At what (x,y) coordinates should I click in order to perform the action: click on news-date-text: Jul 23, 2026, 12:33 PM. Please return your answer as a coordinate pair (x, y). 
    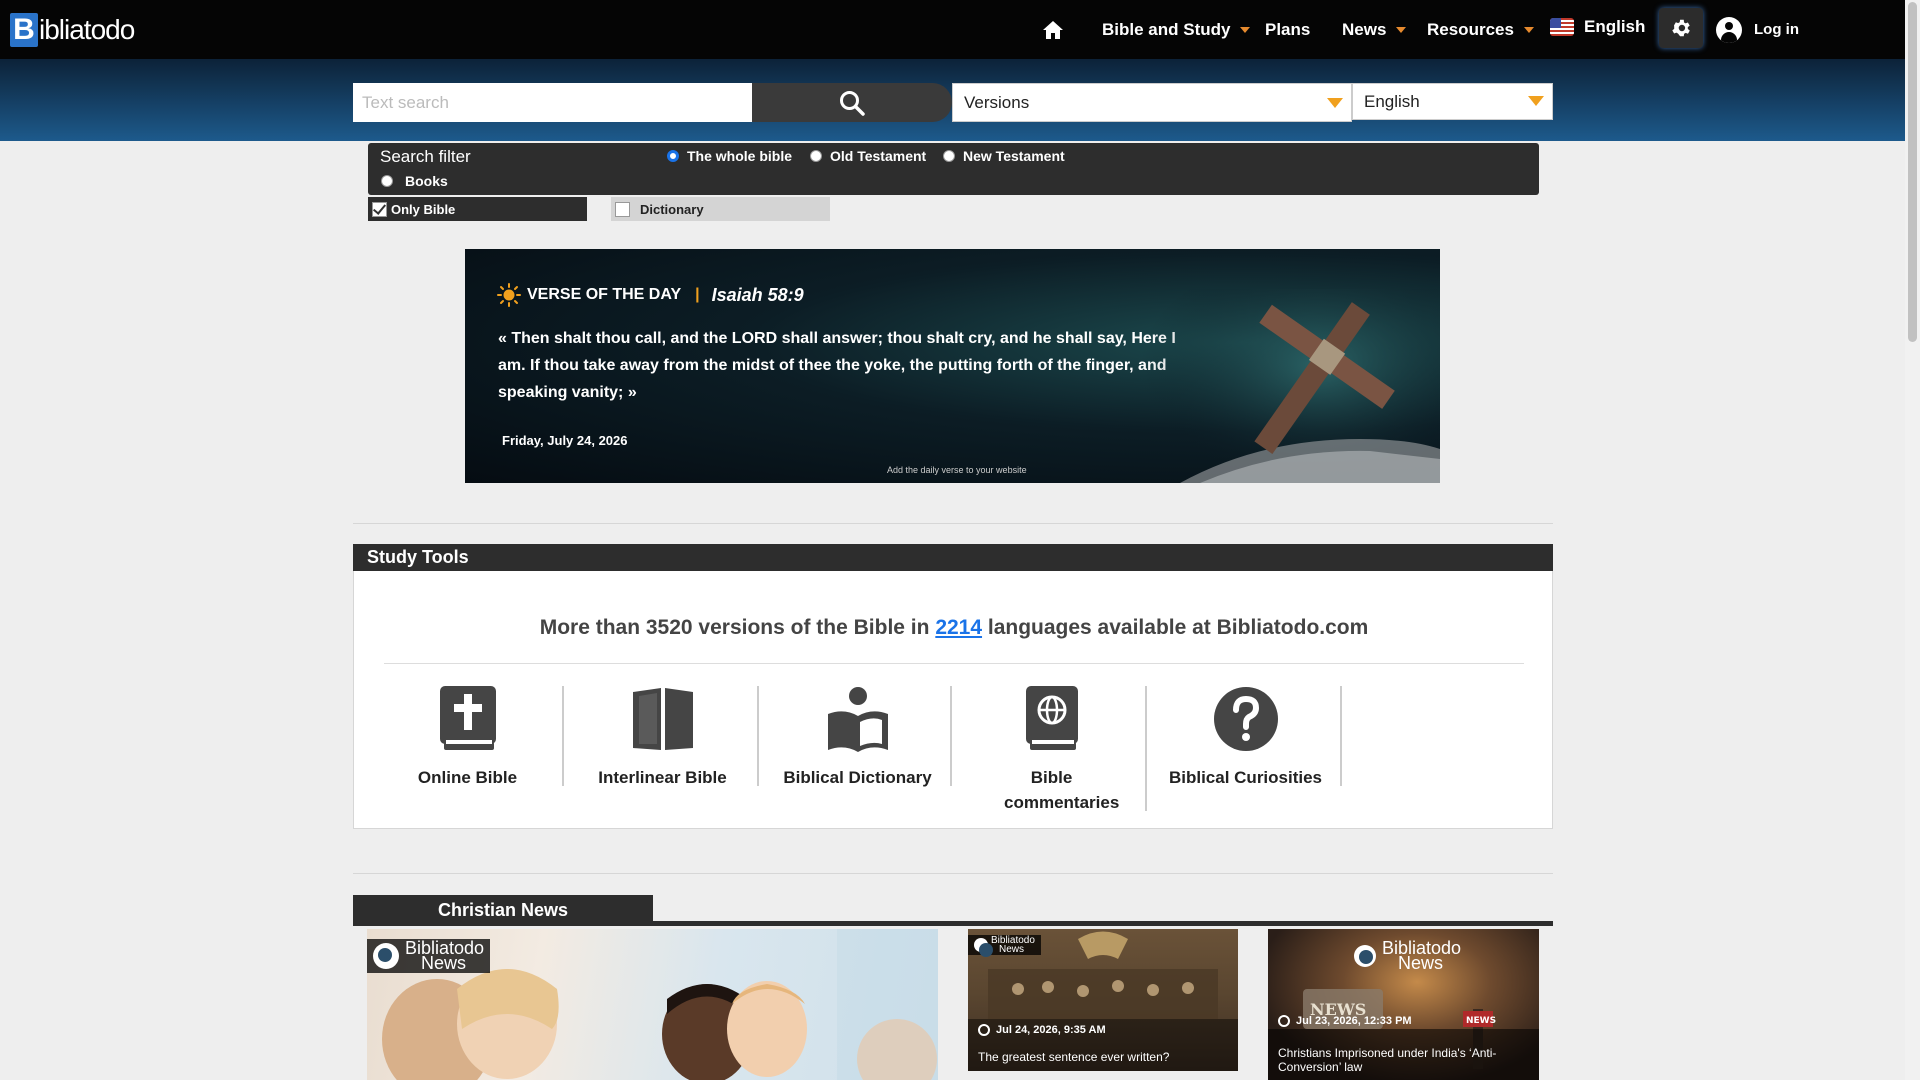
    Looking at the image, I should click on (1354, 1021).